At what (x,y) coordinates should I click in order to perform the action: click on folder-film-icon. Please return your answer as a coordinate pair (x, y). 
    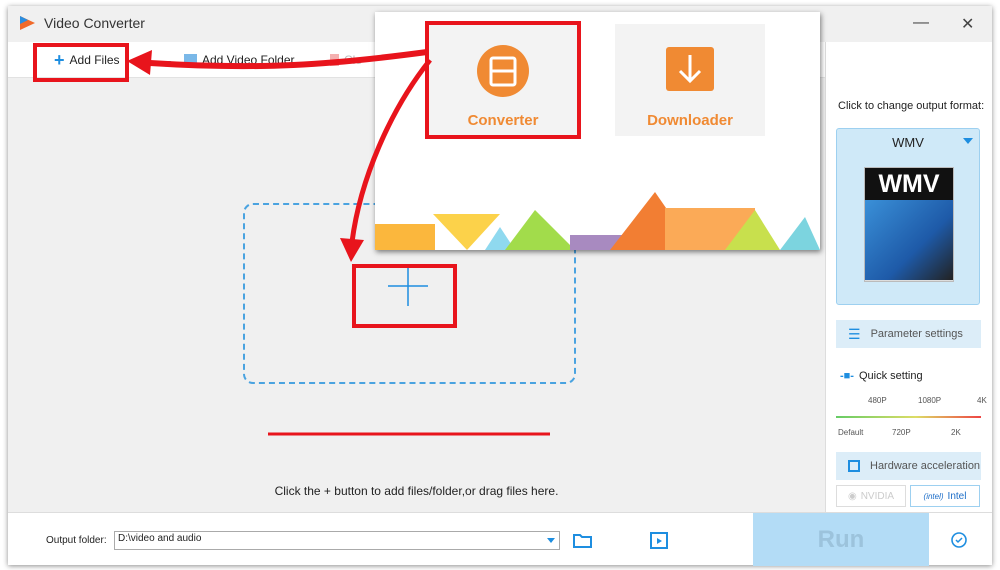
    Looking at the image, I should click on (190, 60).